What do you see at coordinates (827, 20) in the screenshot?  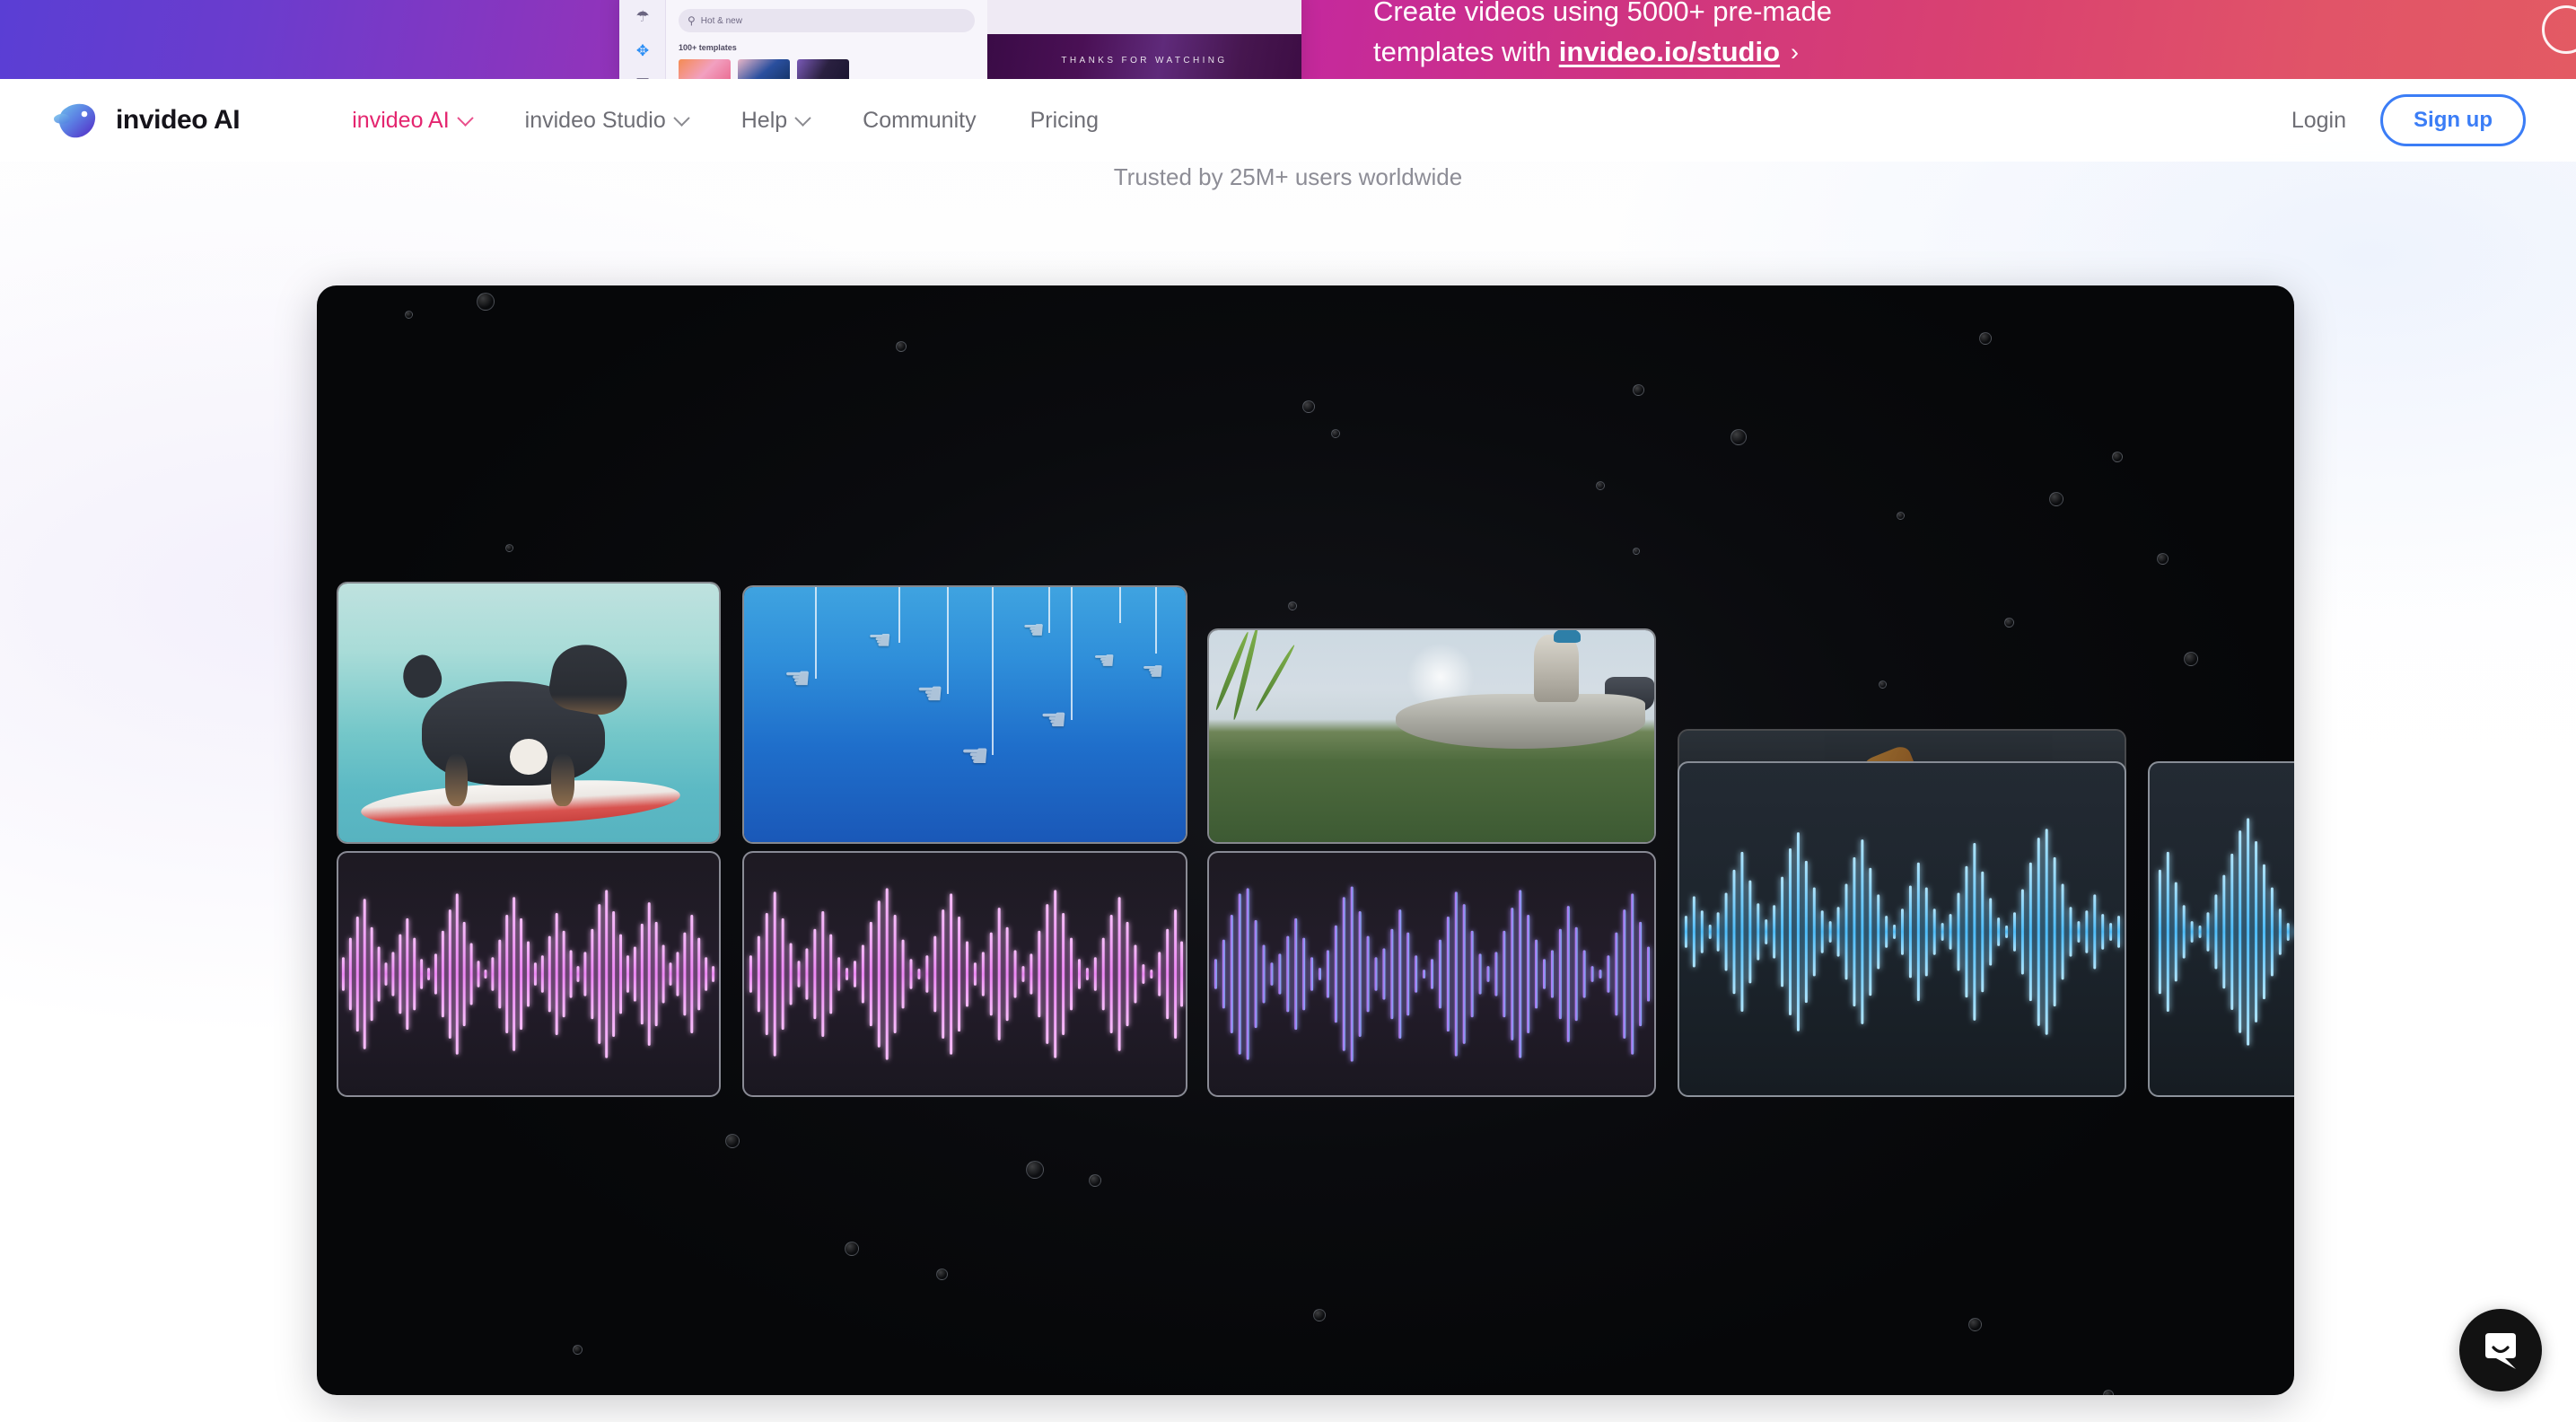 I see `banner-screenshot-search: ⚲ Hot & new` at bounding box center [827, 20].